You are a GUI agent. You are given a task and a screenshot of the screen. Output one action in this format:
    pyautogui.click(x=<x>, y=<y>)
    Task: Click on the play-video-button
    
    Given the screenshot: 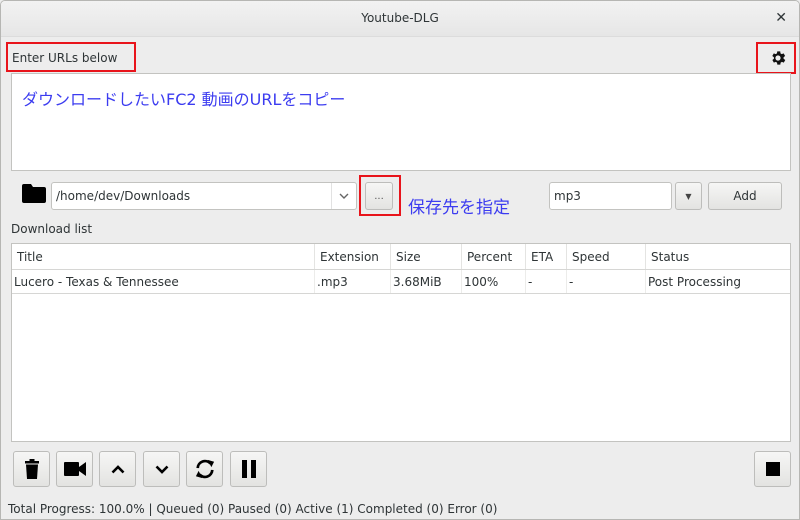 What is the action you would take?
    pyautogui.click(x=74, y=469)
    